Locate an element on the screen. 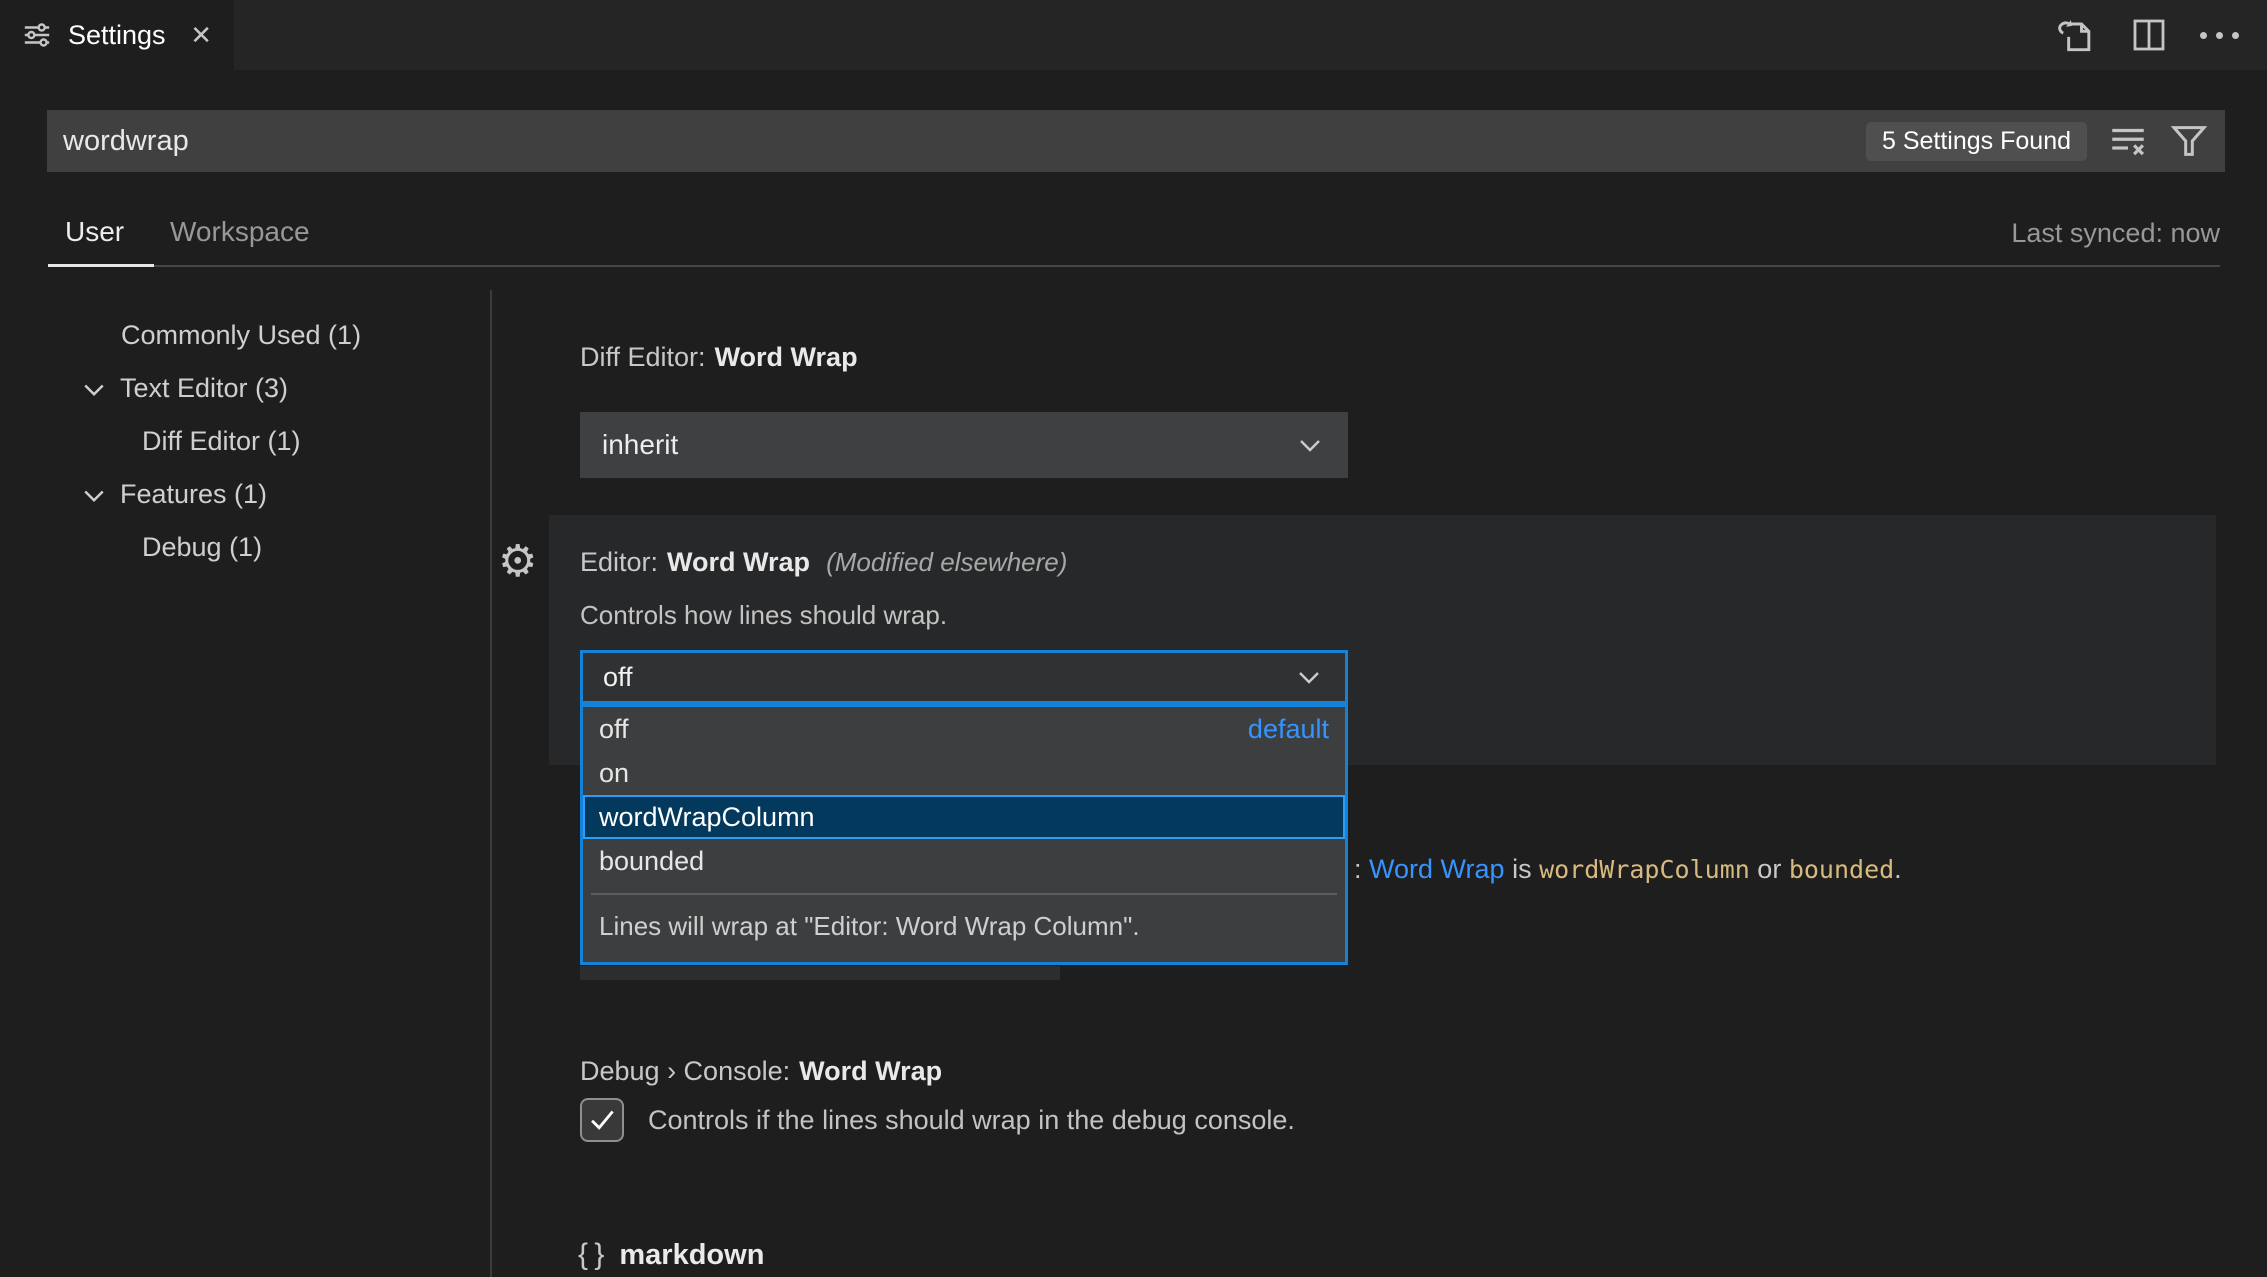 This screenshot has width=2267, height=1277. setting-title-diff-editor-word-wrap: Diff Editor: Word Wrap is located at coordinates (719, 357).